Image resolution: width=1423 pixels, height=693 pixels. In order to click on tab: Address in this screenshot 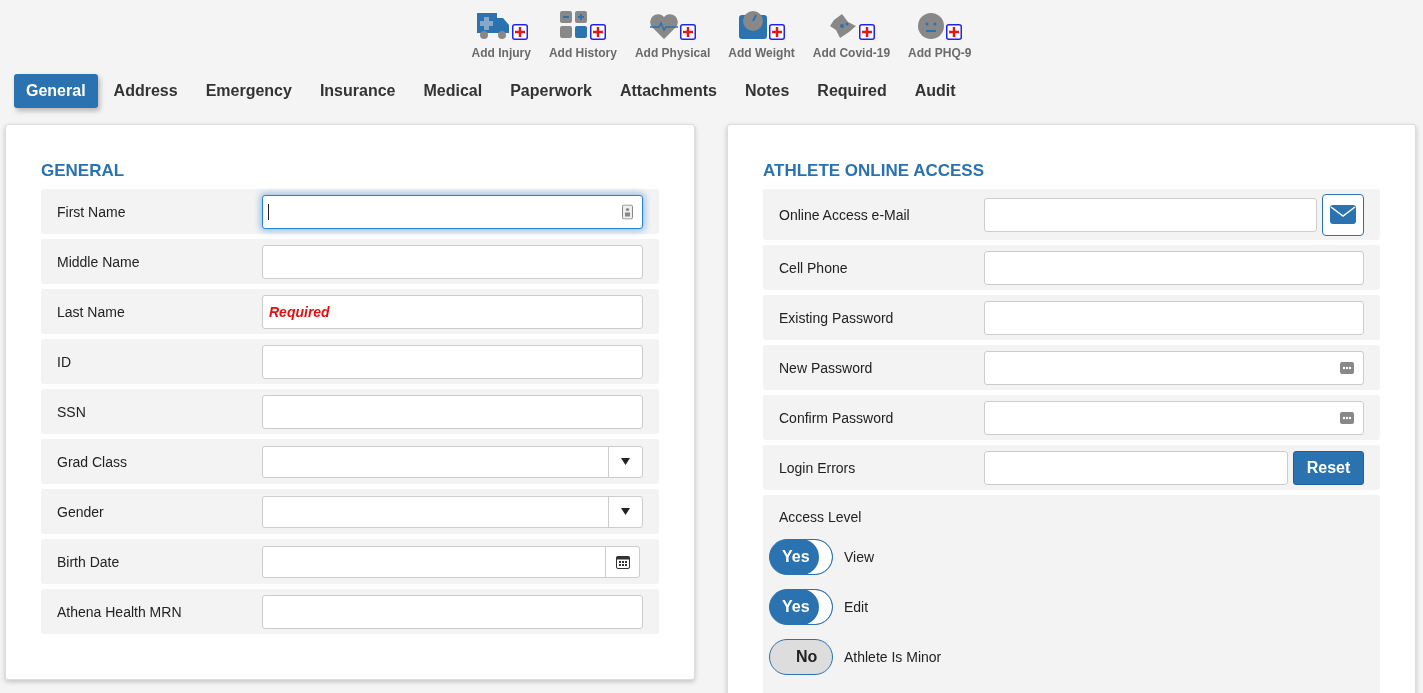, I will do `click(145, 91)`.